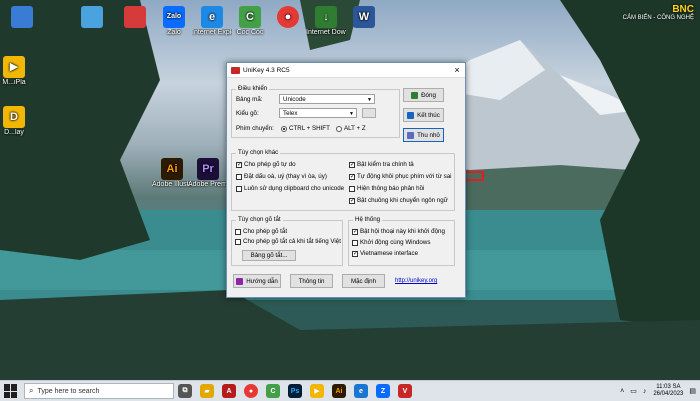 This screenshot has height=401, width=700. Describe the element at coordinates (174, 21) in the screenshot. I see `desktop-icon-zalo: Zalo Zalo` at that location.